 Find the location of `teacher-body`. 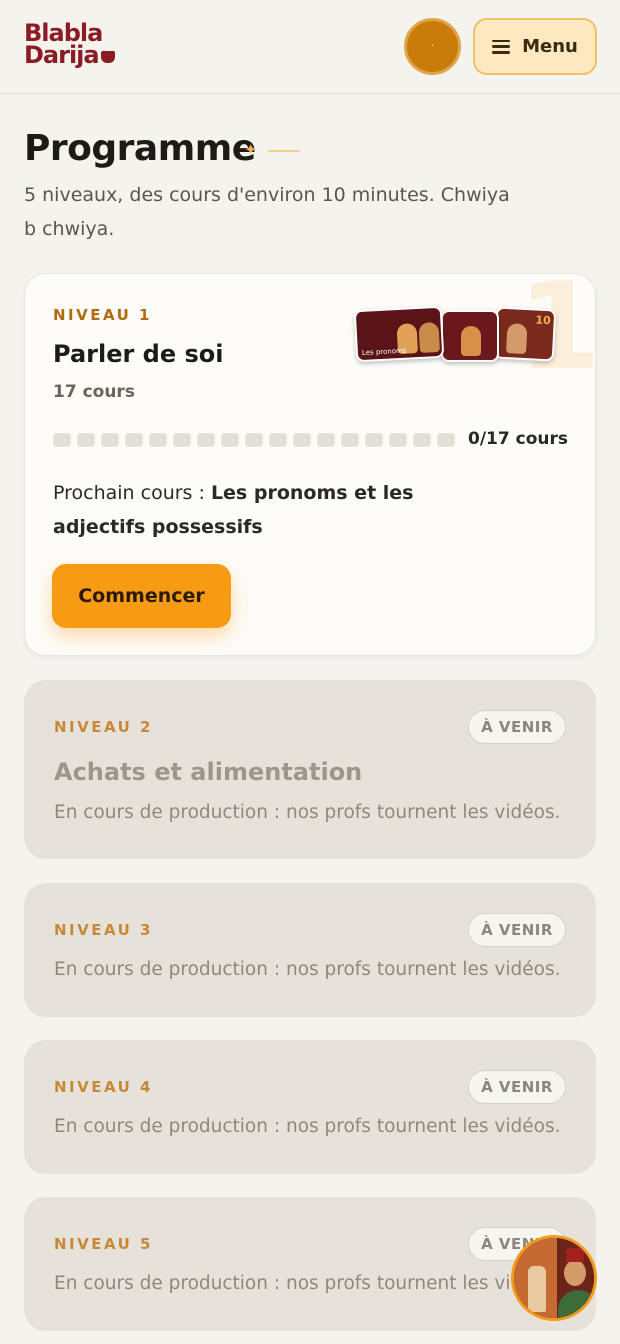

teacher-body is located at coordinates (576, 1304).